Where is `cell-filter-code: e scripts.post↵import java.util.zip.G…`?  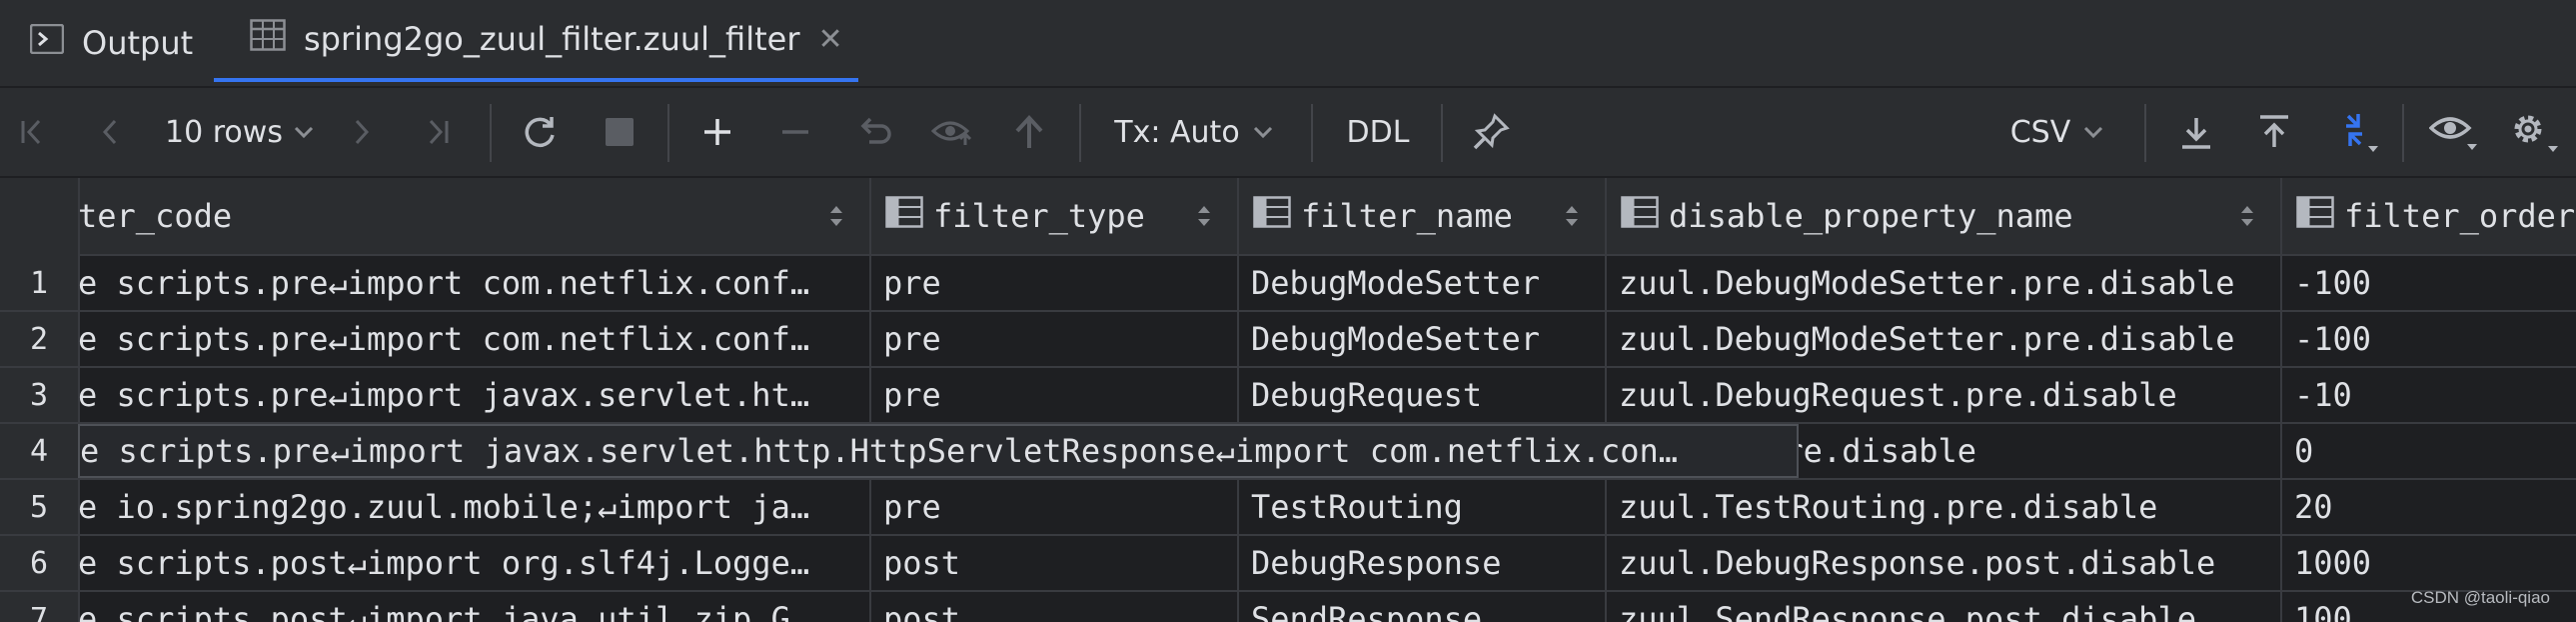 cell-filter-code: e scripts.post↵import java.util.zip.G… is located at coordinates (474, 607).